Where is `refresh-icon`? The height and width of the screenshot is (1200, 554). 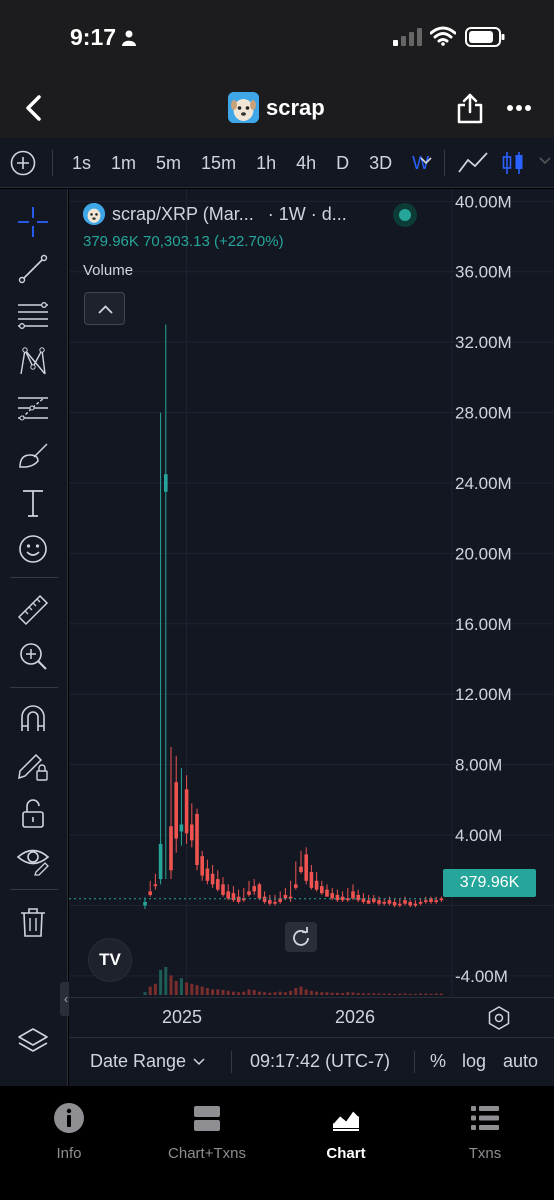 refresh-icon is located at coordinates (301, 936).